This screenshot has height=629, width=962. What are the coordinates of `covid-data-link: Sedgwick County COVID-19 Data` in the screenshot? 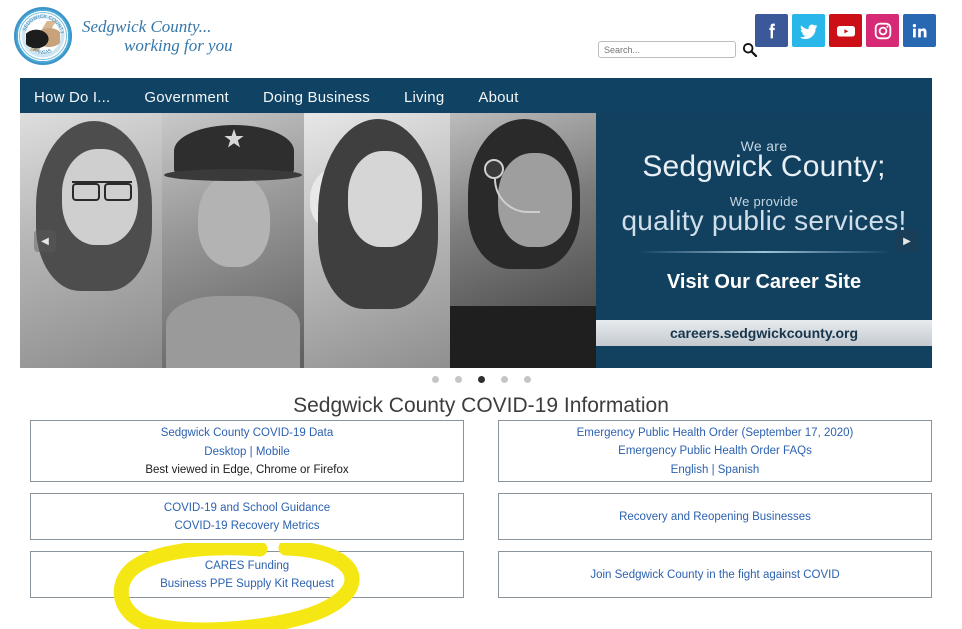 It's located at (247, 433).